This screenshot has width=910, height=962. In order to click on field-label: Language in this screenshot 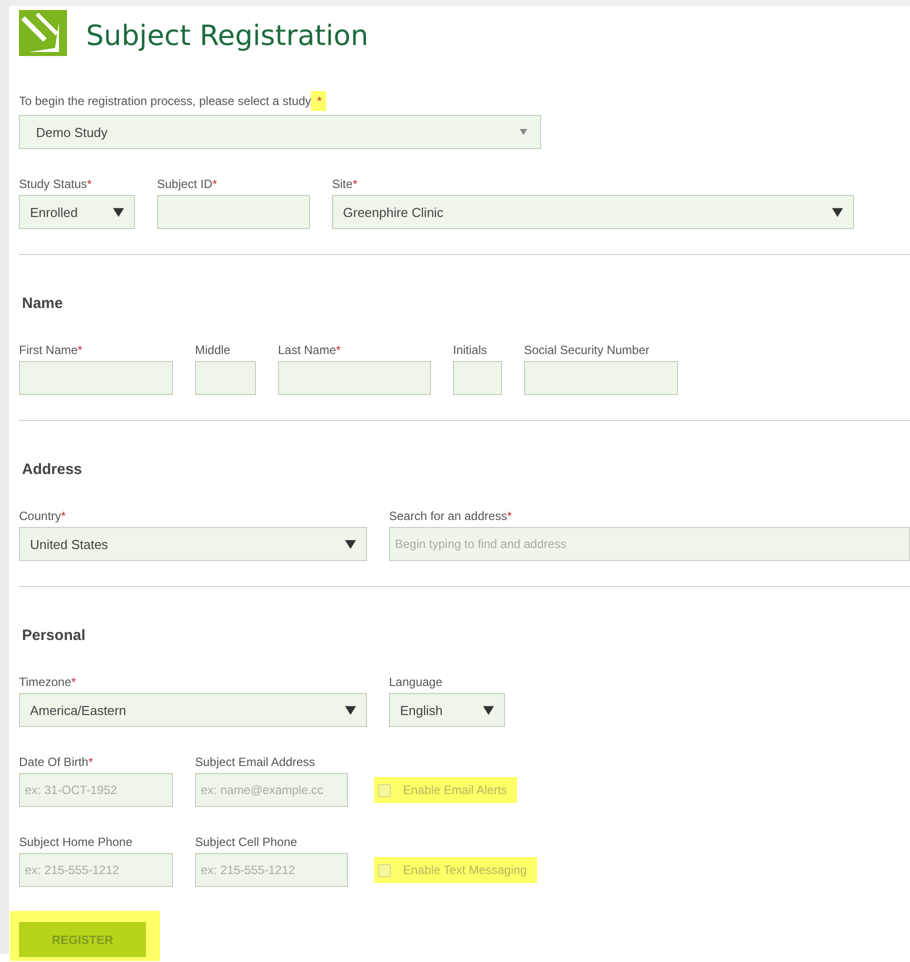, I will do `click(416, 682)`.